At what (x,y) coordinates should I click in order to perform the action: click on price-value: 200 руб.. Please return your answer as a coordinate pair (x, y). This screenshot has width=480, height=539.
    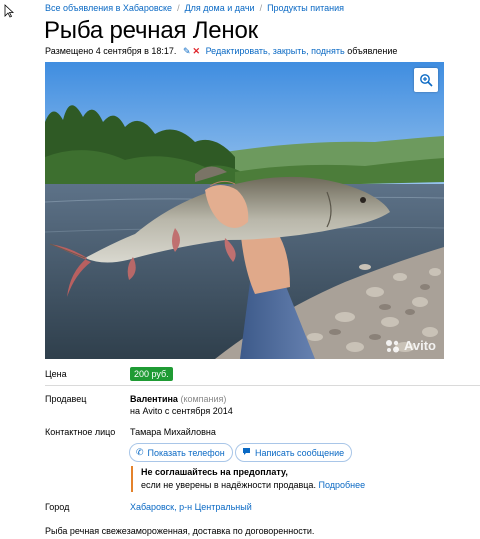
    Looking at the image, I should click on (151, 374).